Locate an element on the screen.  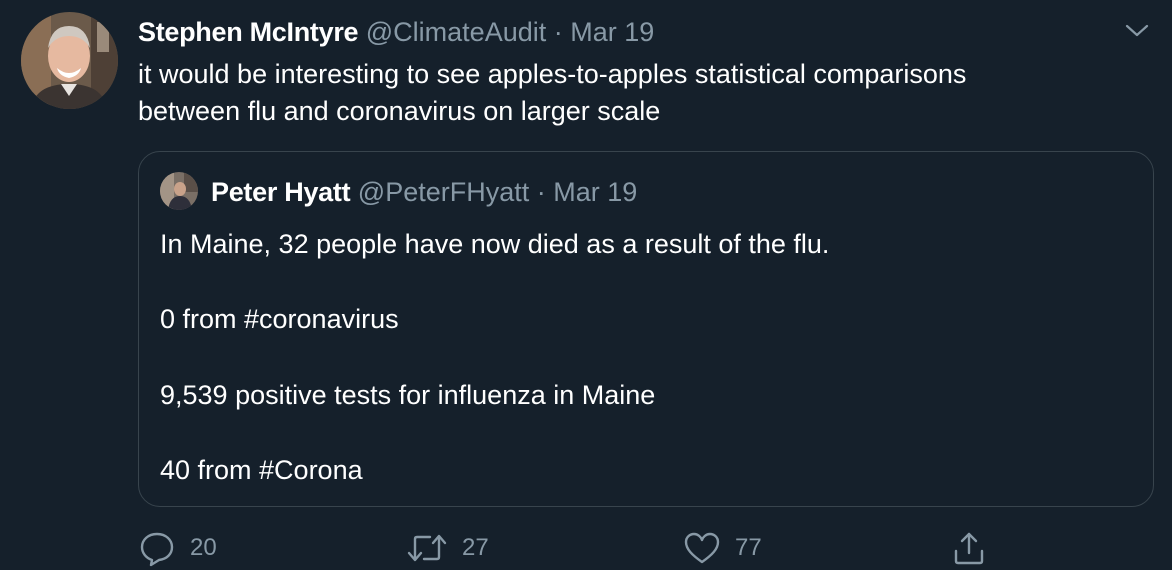
retweet-button: 27 is located at coordinates (447, 548).